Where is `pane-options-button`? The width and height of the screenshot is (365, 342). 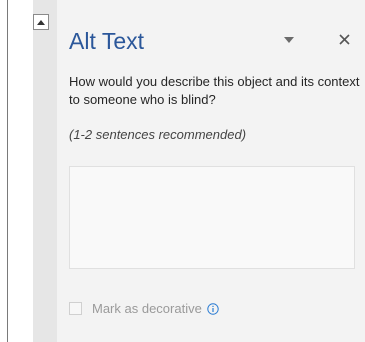 pane-options-button is located at coordinates (289, 40).